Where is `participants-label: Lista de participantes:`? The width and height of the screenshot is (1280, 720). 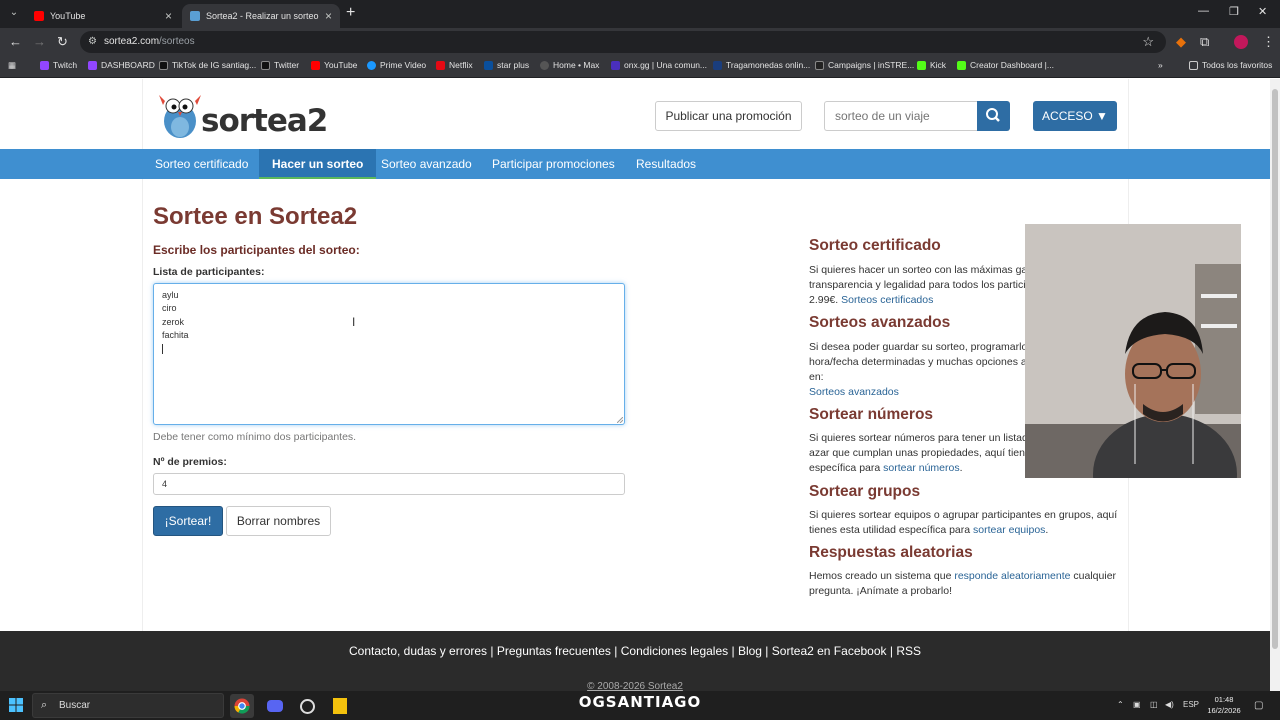
participants-label: Lista de participantes: is located at coordinates (209, 272).